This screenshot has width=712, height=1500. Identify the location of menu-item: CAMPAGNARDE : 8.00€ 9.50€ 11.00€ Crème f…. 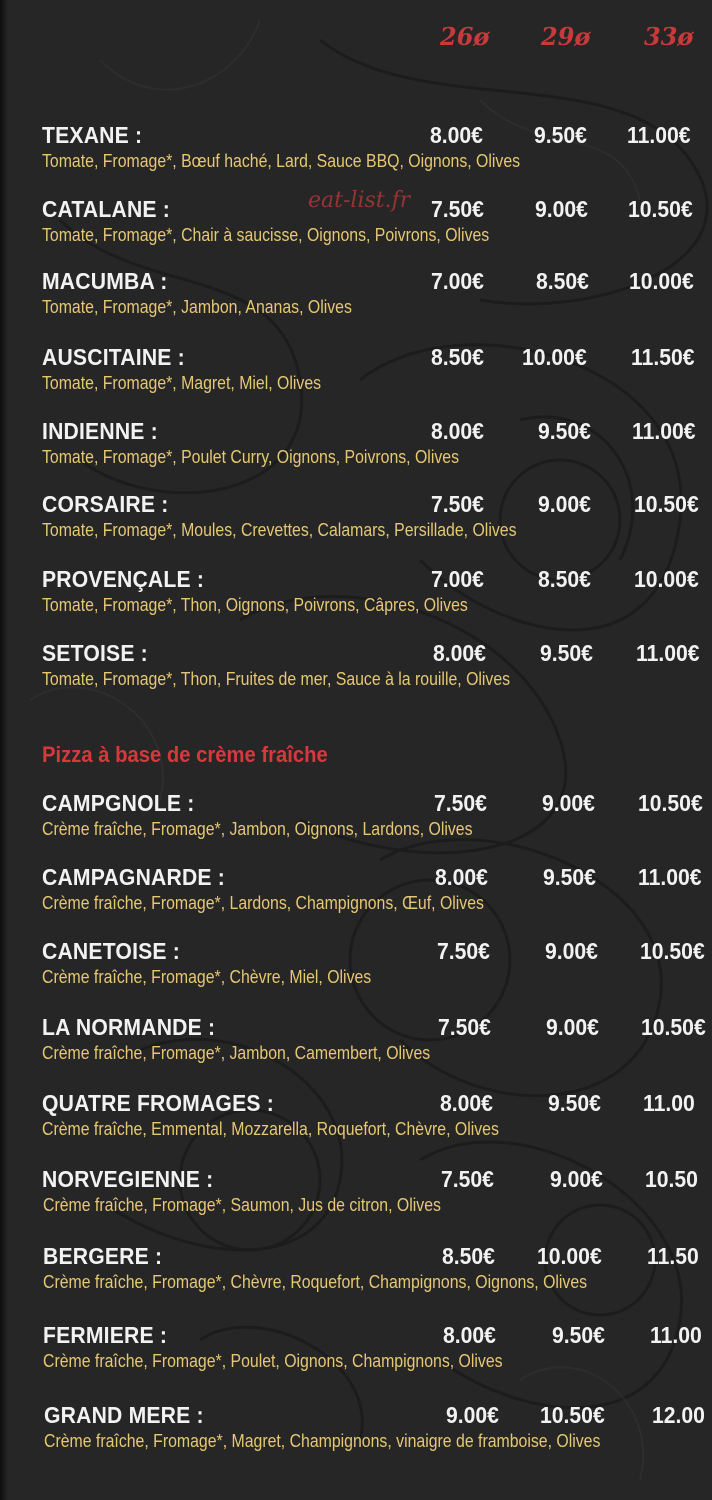
(356, 890).